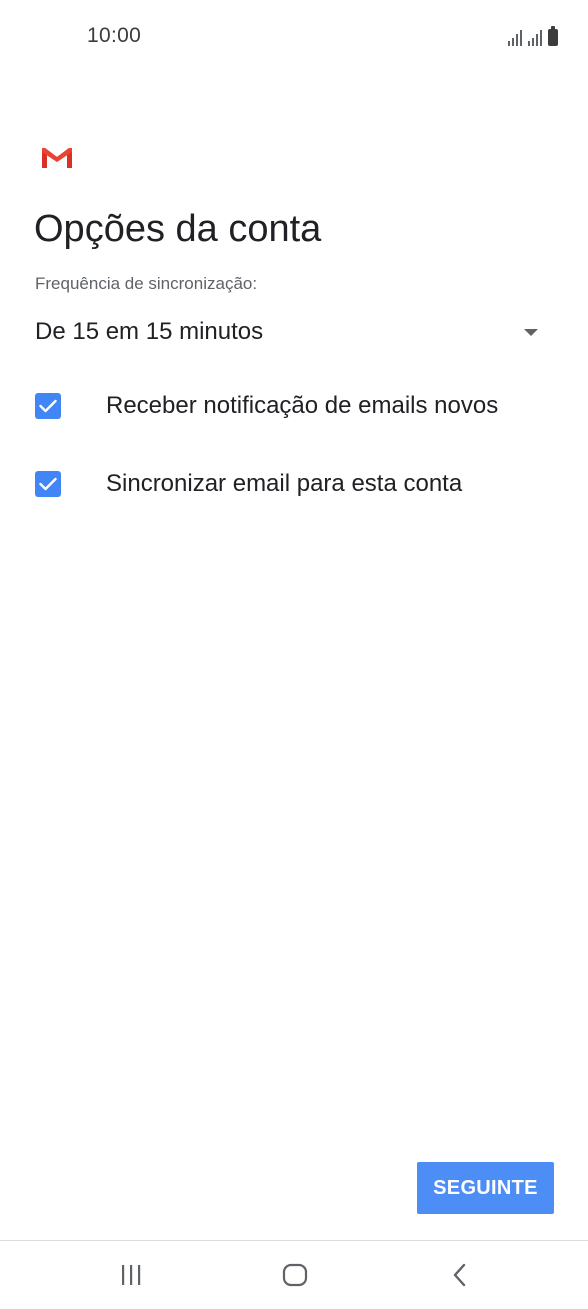 The image size is (588, 1309). What do you see at coordinates (131, 1275) in the screenshot?
I see `recent-apps-icon` at bounding box center [131, 1275].